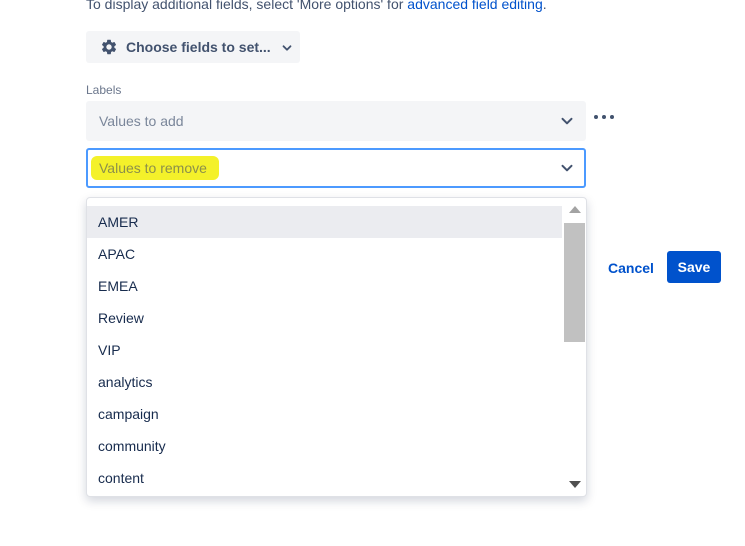 The width and height of the screenshot is (745, 546). What do you see at coordinates (574, 282) in the screenshot?
I see `scrollbar-thumb` at bounding box center [574, 282].